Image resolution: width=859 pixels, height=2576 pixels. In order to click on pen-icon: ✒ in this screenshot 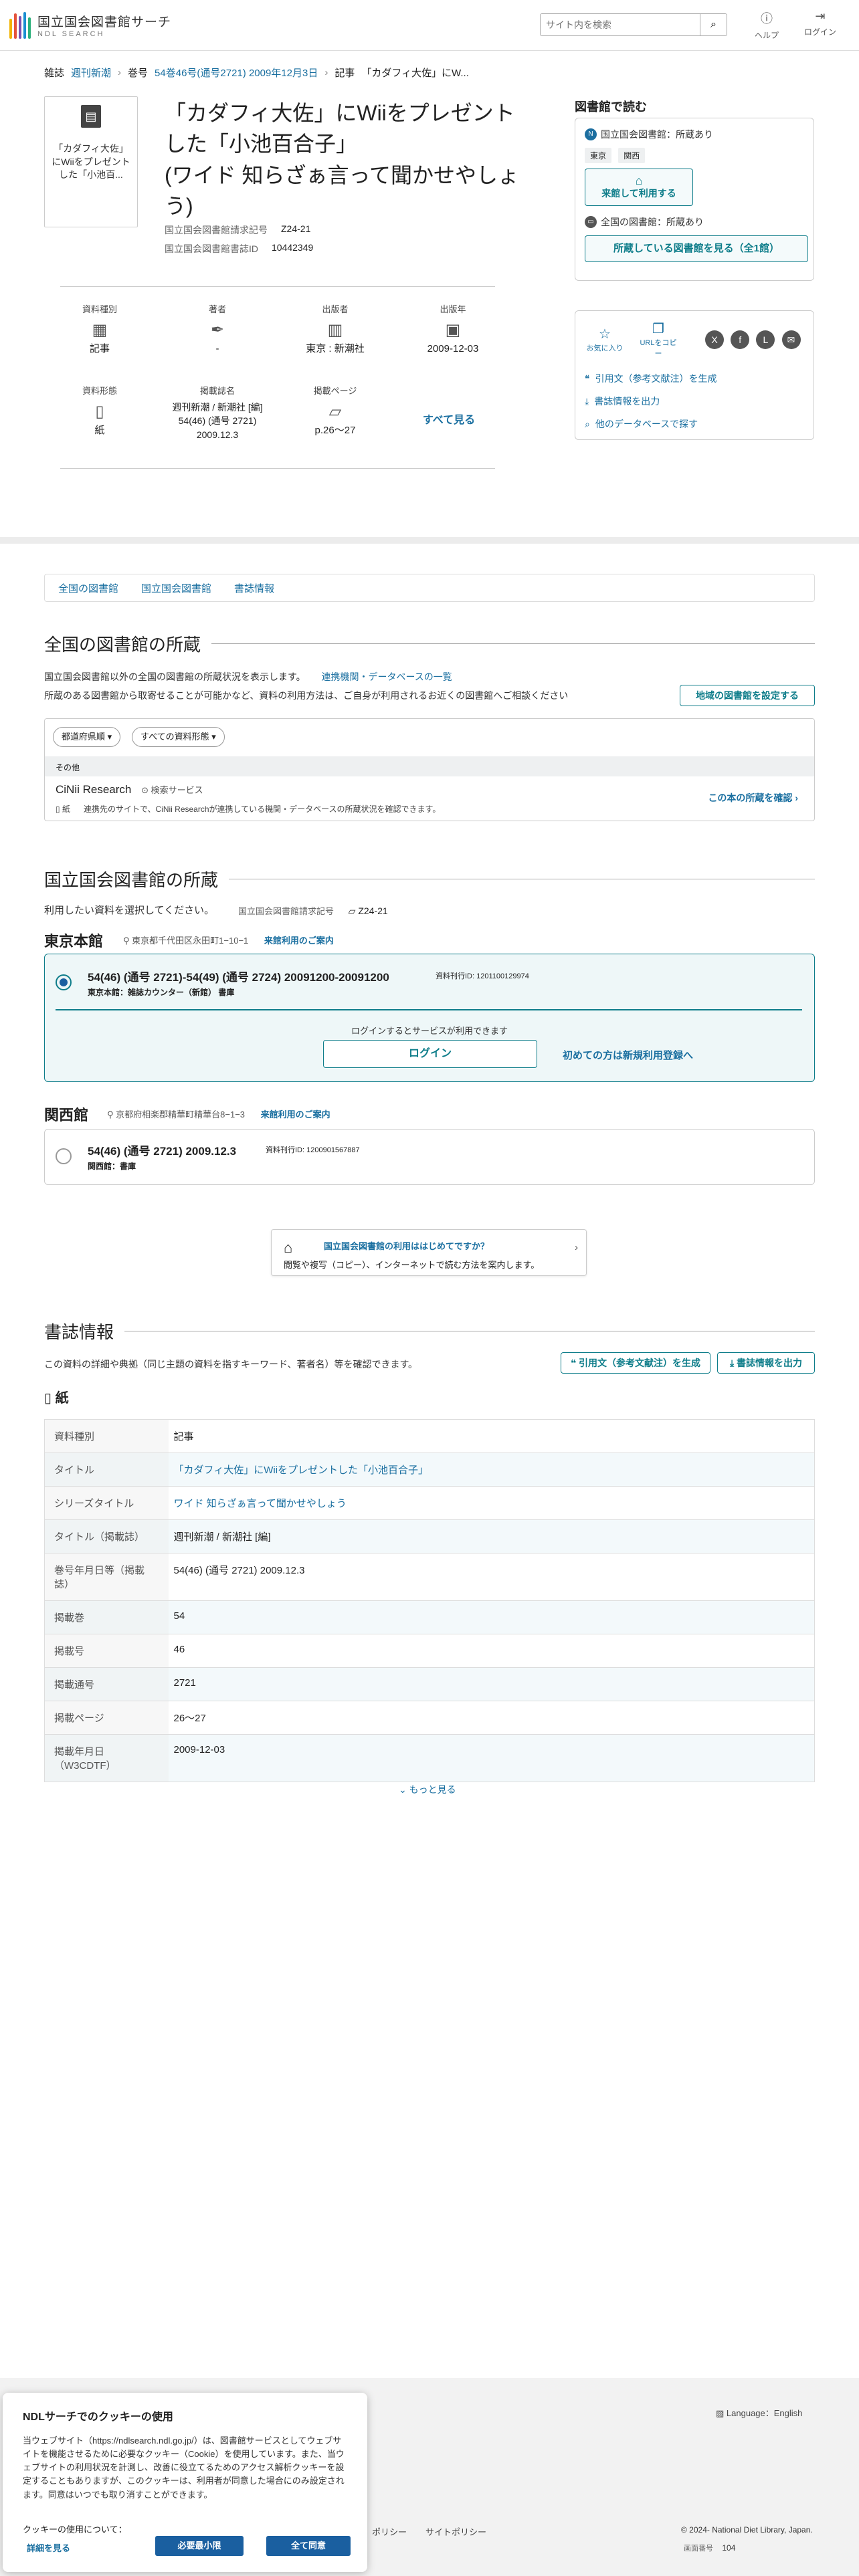, I will do `click(218, 330)`.